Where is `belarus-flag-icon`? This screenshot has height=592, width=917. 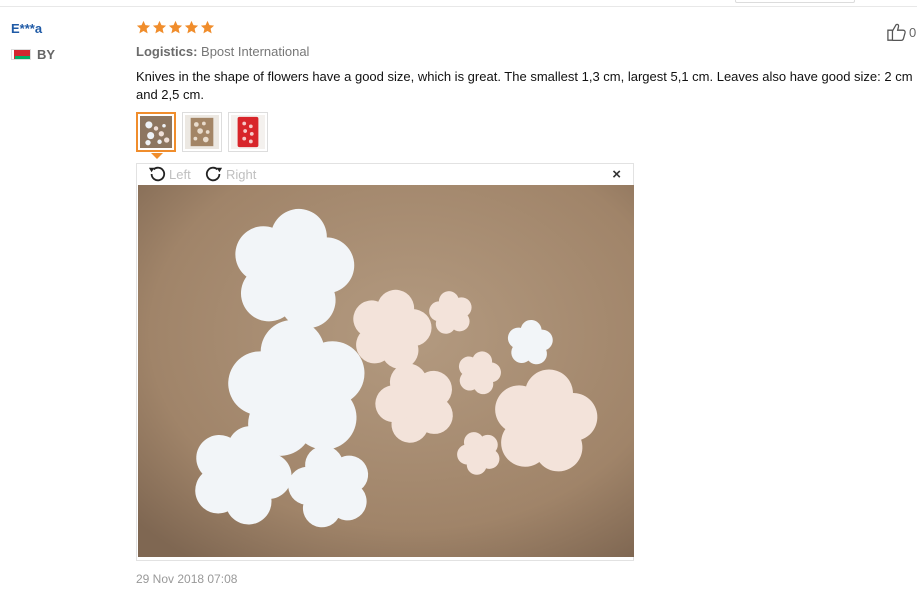 belarus-flag-icon is located at coordinates (21, 54).